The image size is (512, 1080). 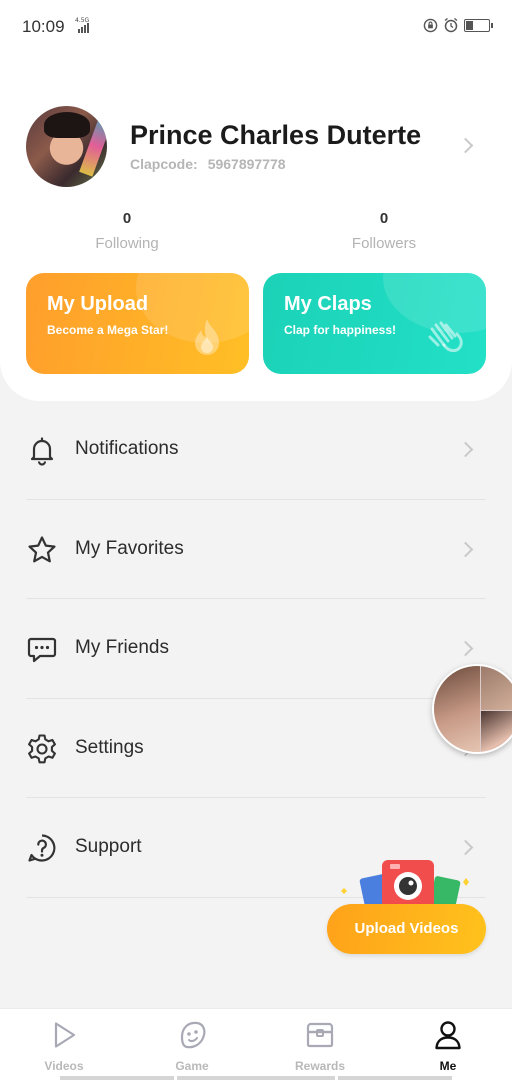 What do you see at coordinates (127, 218) in the screenshot?
I see `following-count: 0` at bounding box center [127, 218].